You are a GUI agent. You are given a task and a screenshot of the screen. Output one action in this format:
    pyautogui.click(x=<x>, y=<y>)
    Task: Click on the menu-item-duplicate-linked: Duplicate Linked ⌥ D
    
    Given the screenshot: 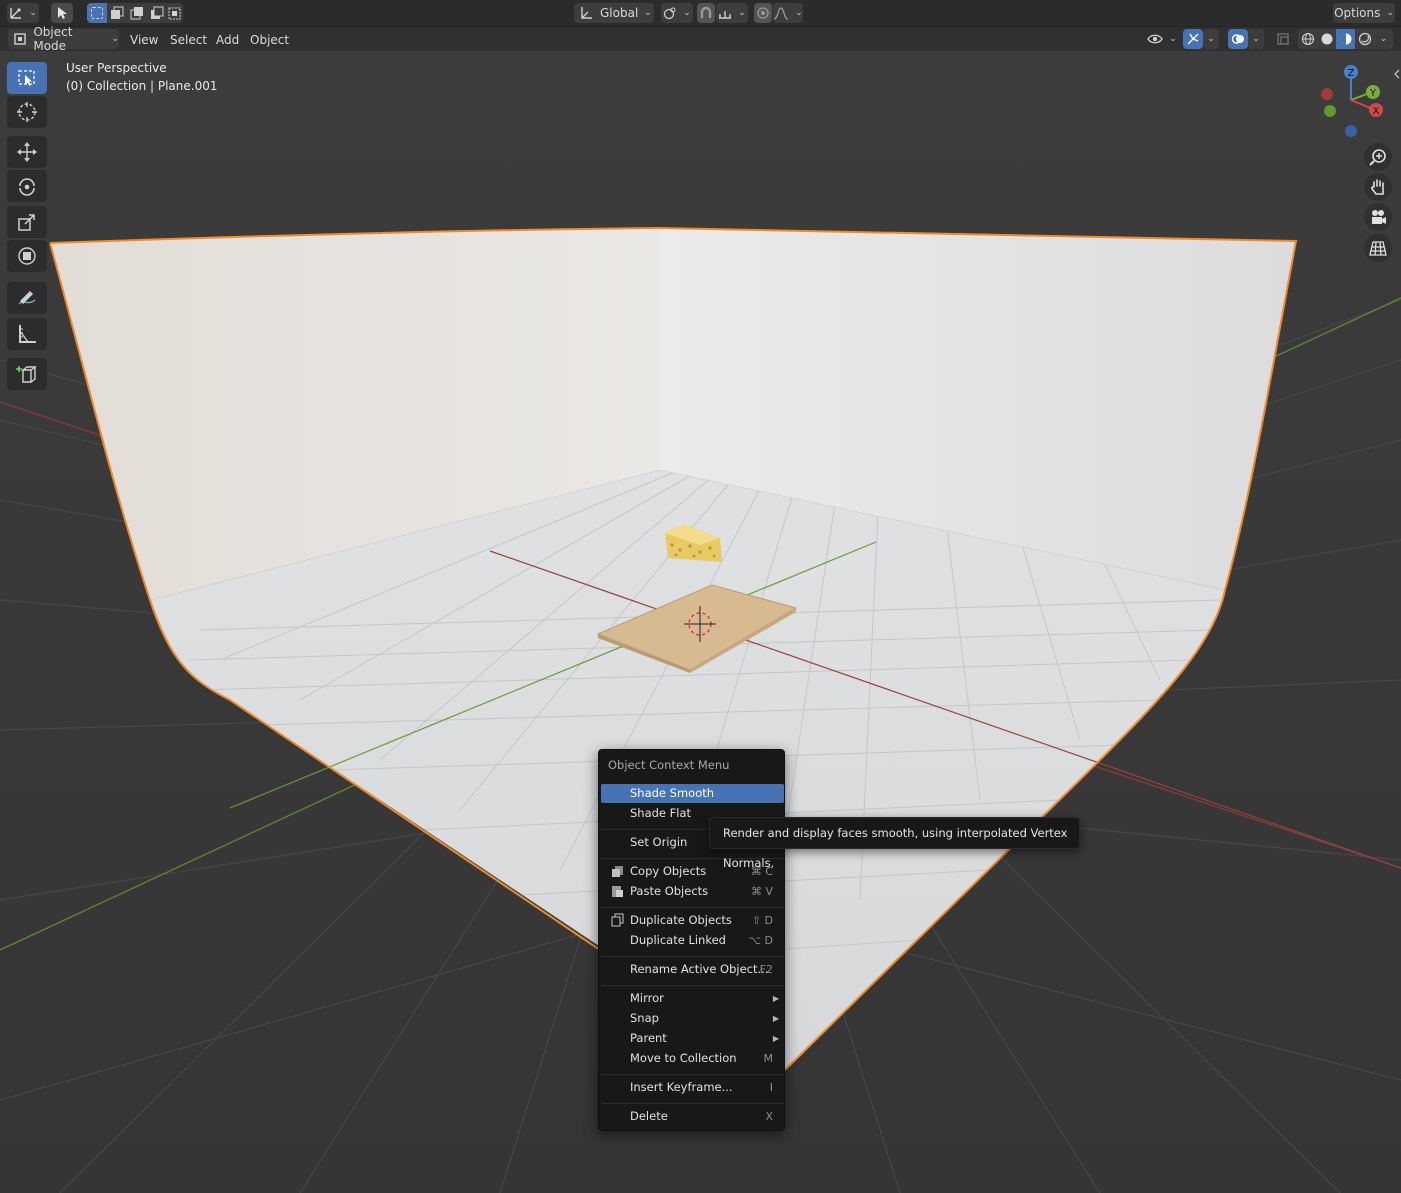 What is the action you would take?
    pyautogui.click(x=692, y=940)
    